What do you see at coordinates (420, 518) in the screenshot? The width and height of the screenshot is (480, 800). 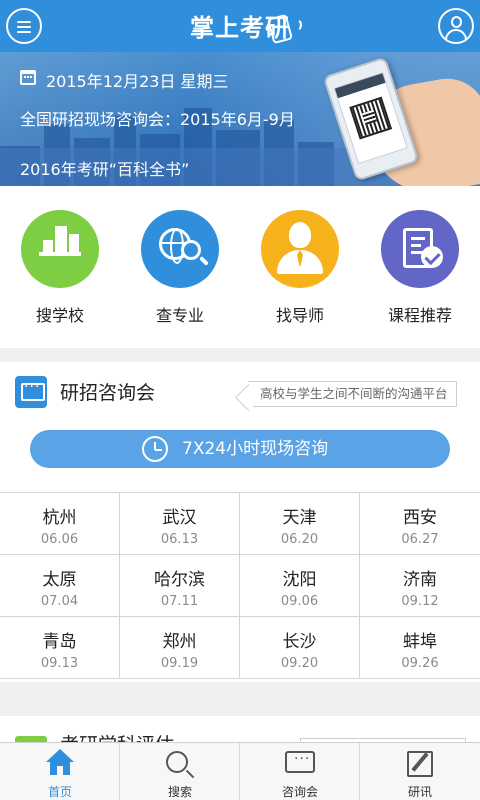 I see `city-name: 西安` at bounding box center [420, 518].